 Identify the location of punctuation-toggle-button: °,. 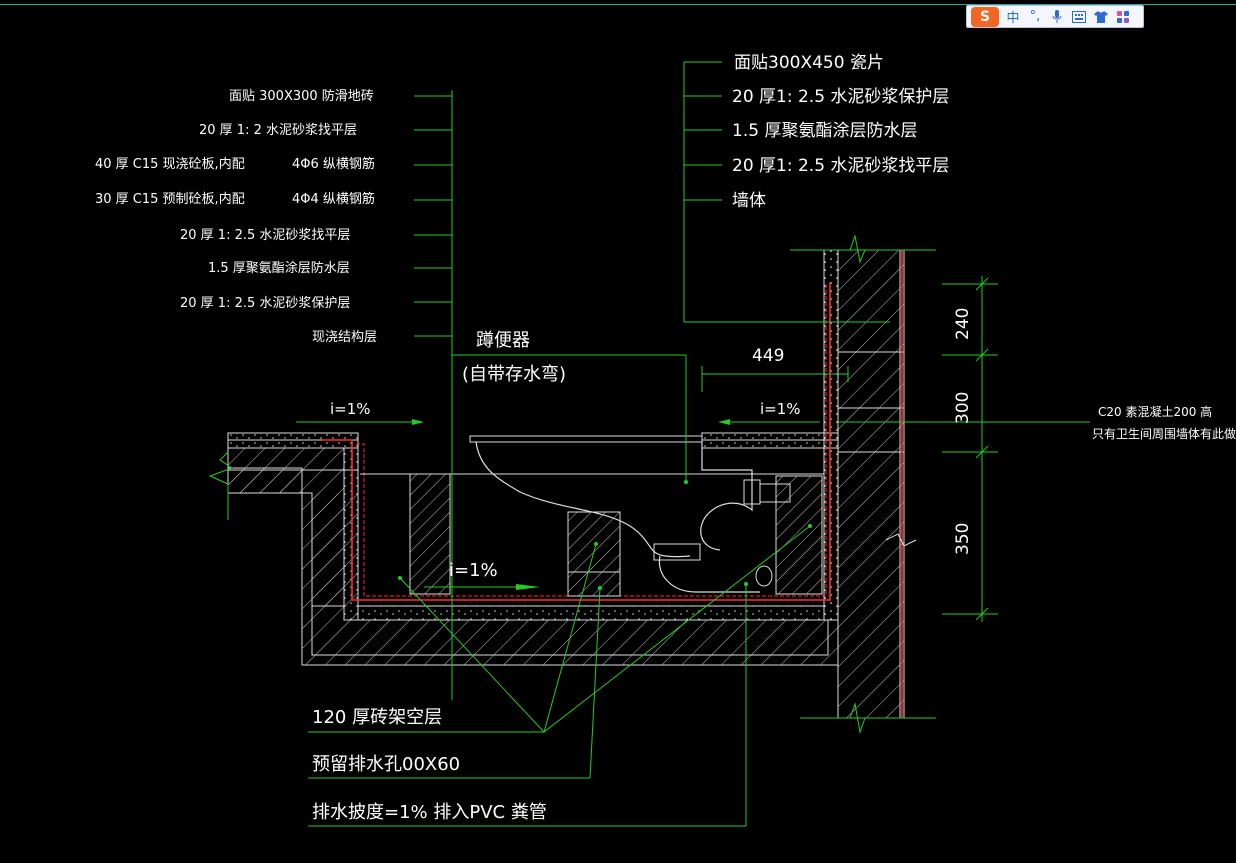
(1035, 17).